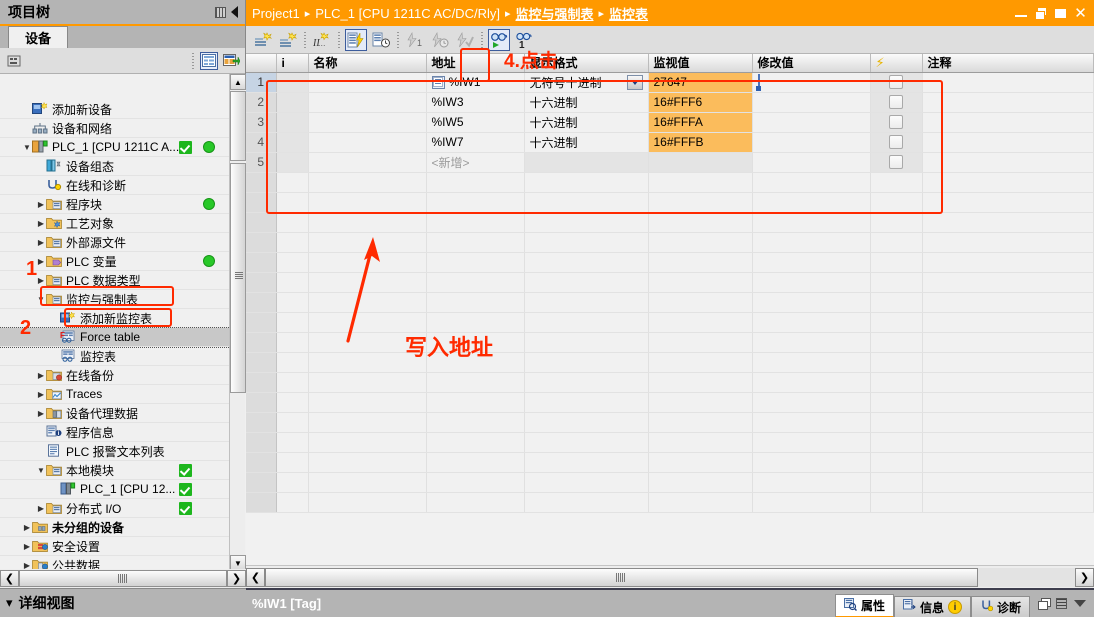 This screenshot has width=1094, height=617. Describe the element at coordinates (263, 40) in the screenshot. I see `insert-row-icon` at that location.